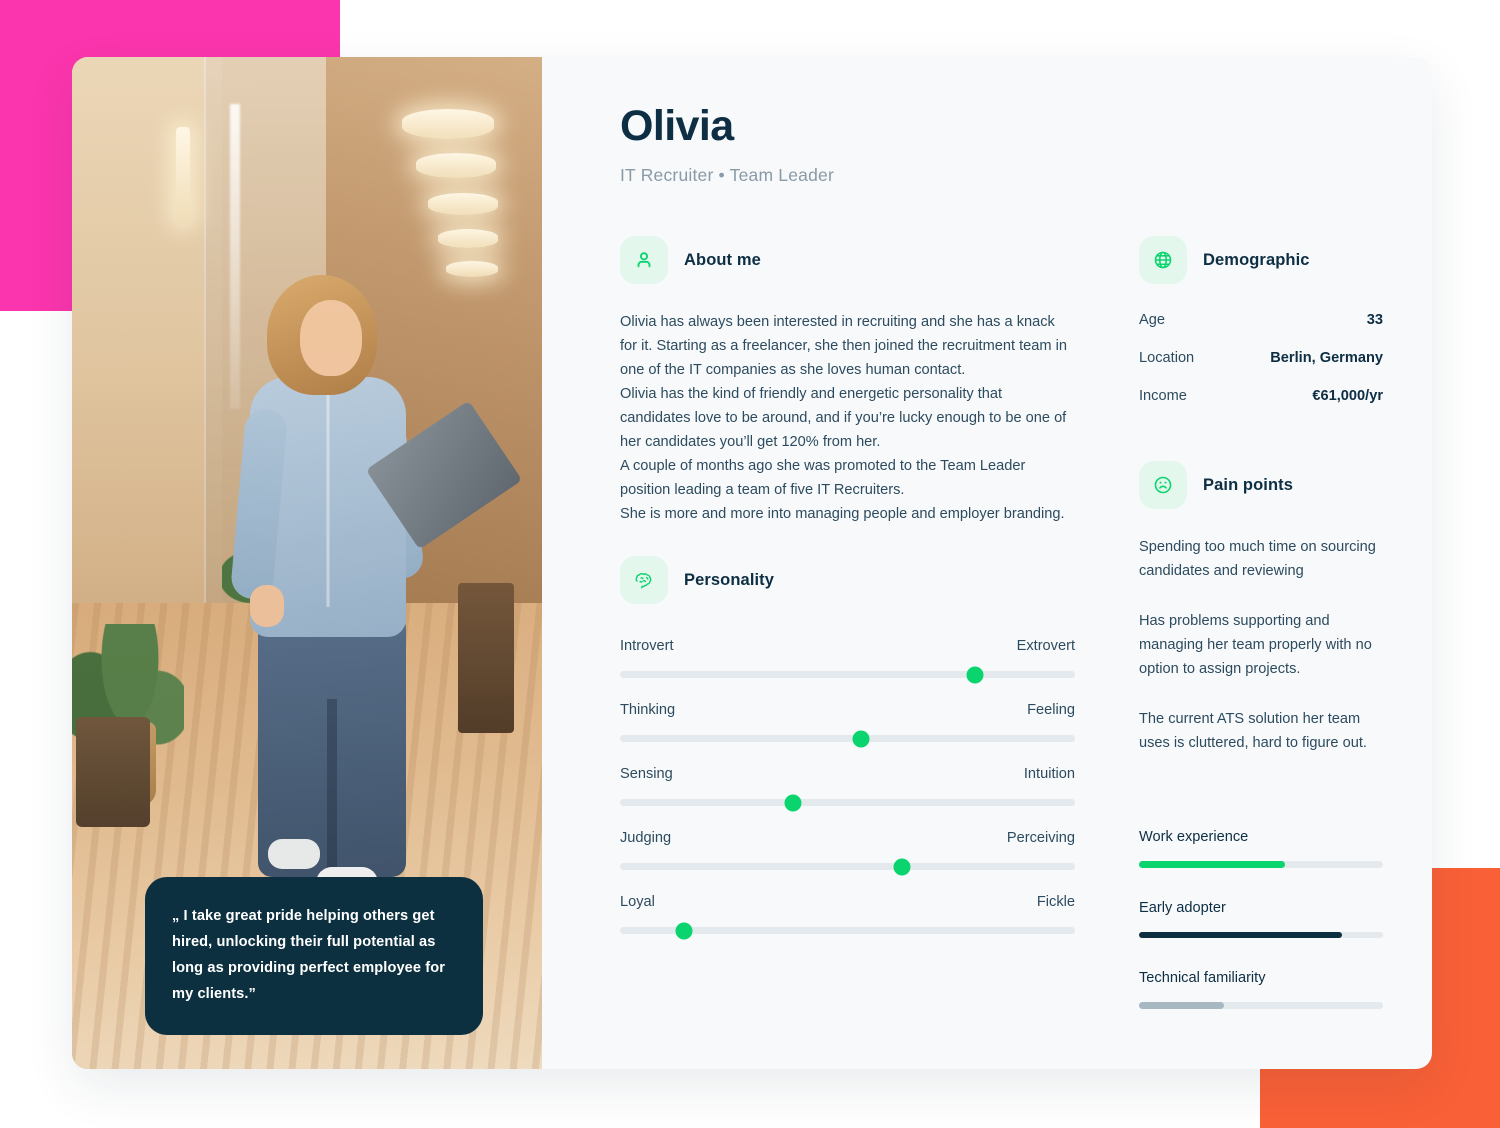 The image size is (1500, 1128). Describe the element at coordinates (847, 852) in the screenshot. I see `slider-row: Judging Perceiving` at that location.